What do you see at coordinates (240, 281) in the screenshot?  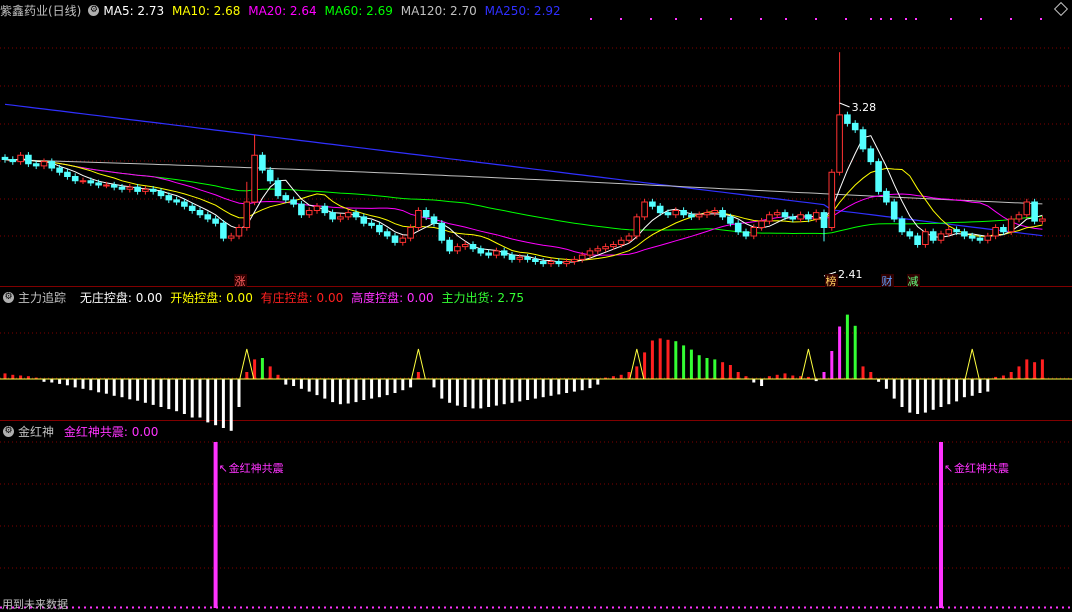 I see `event-marker-label: 涨` at bounding box center [240, 281].